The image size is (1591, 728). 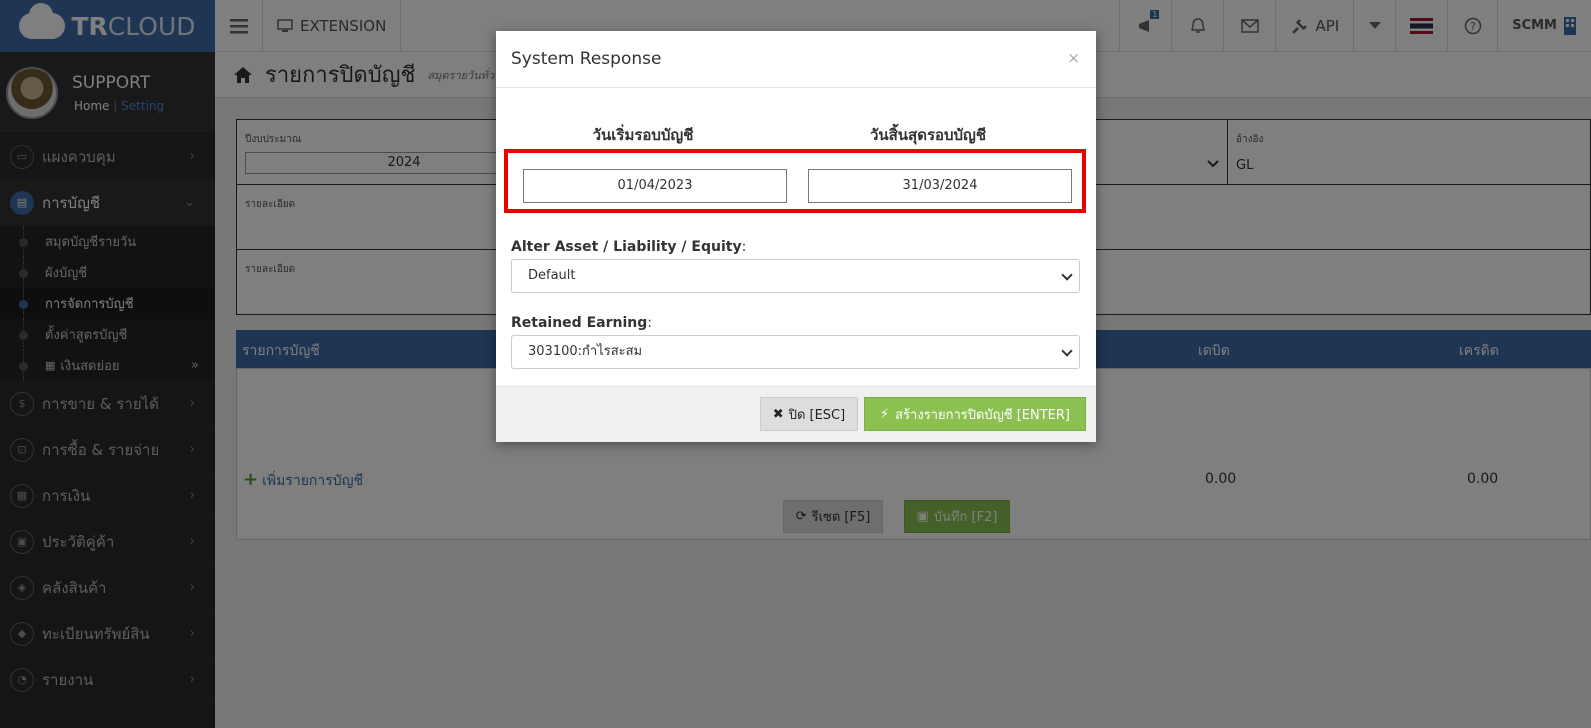 I want to click on start-date-label: วันเริ่มรอบบัญชี, so click(x=643, y=135).